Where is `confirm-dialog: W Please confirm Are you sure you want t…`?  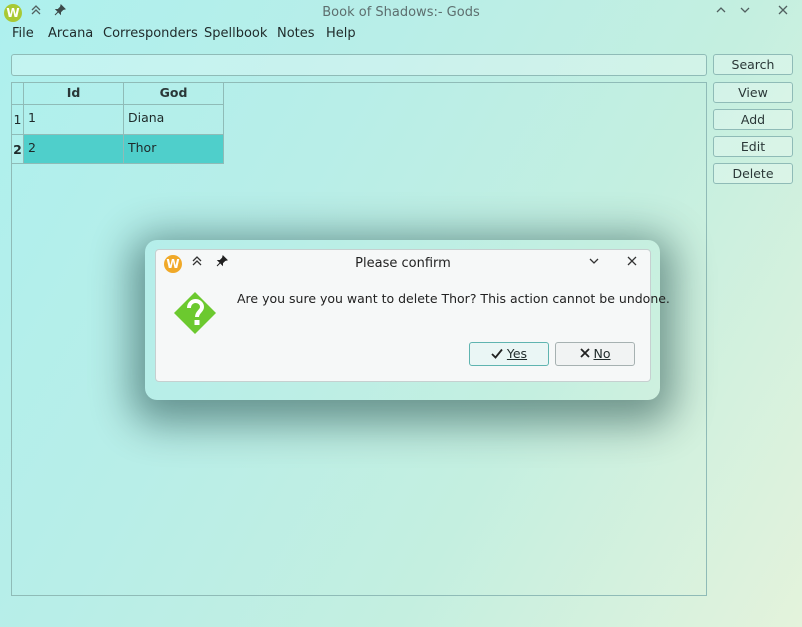 confirm-dialog: W Please confirm Are you sure you want t… is located at coordinates (412, 315).